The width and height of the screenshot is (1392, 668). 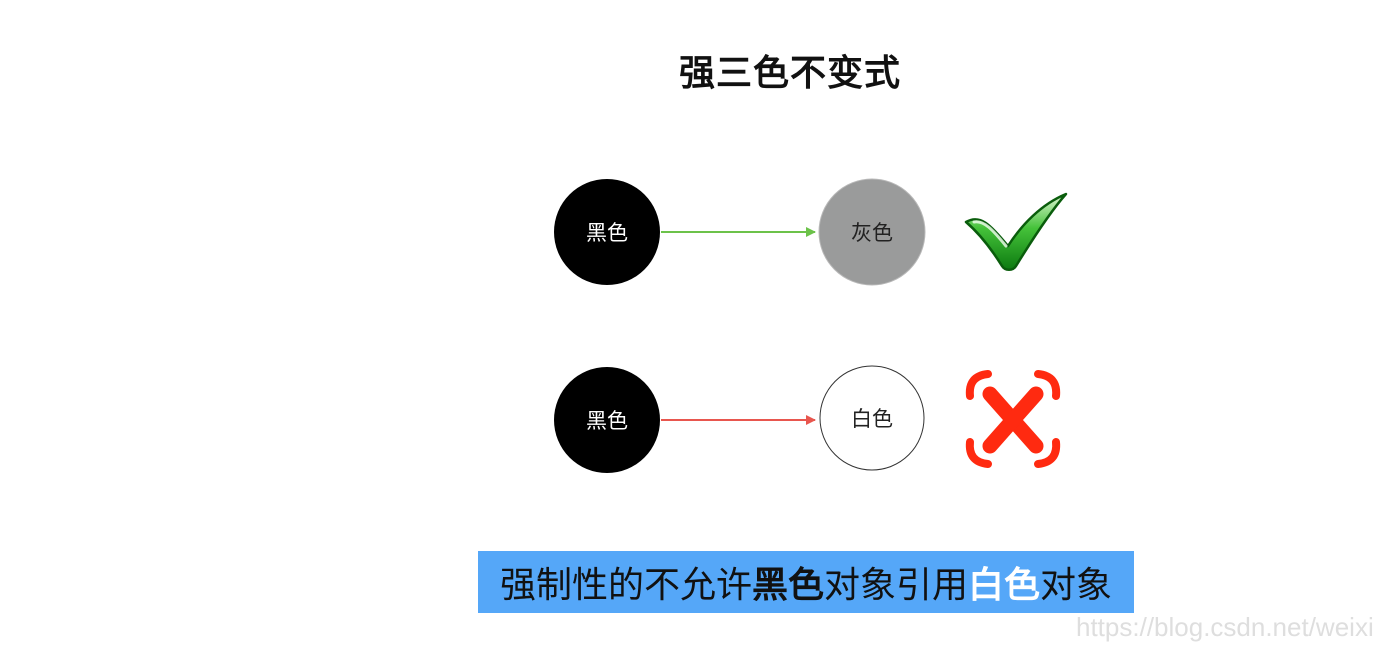 What do you see at coordinates (872, 419) in the screenshot?
I see `white-node-label: 白色` at bounding box center [872, 419].